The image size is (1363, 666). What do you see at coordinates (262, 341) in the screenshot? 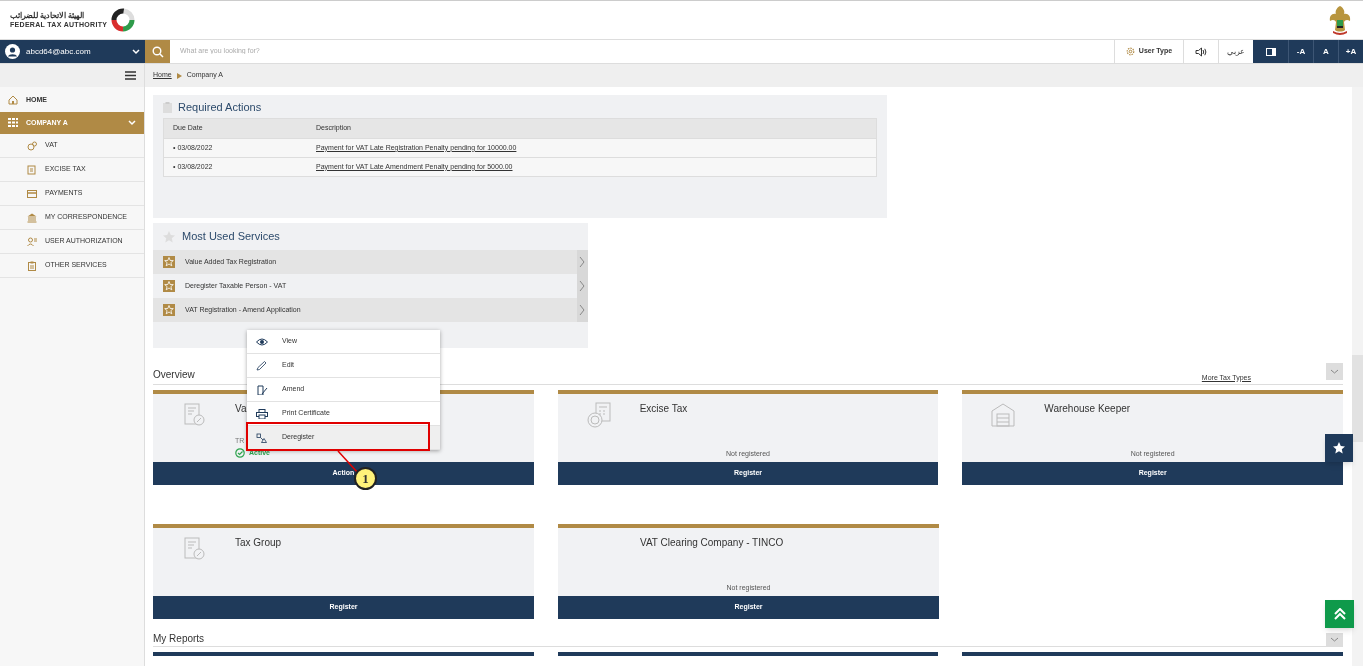
I see `eye-icon` at bounding box center [262, 341].